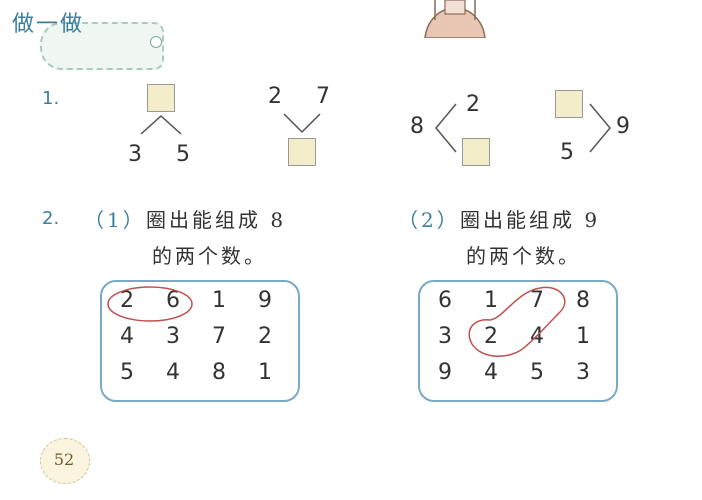 Image resolution: width=702 pixels, height=500 pixels. Describe the element at coordinates (569, 104) in the screenshot. I see `answer-box-1d` at that location.